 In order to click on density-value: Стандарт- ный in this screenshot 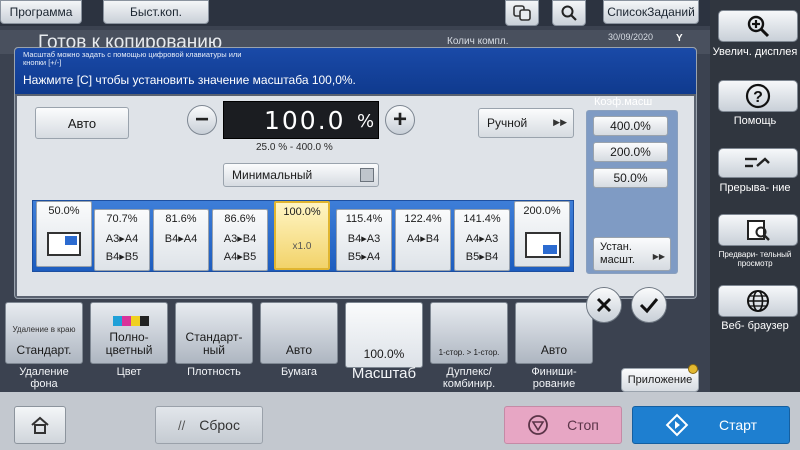, I will do `click(214, 343)`.